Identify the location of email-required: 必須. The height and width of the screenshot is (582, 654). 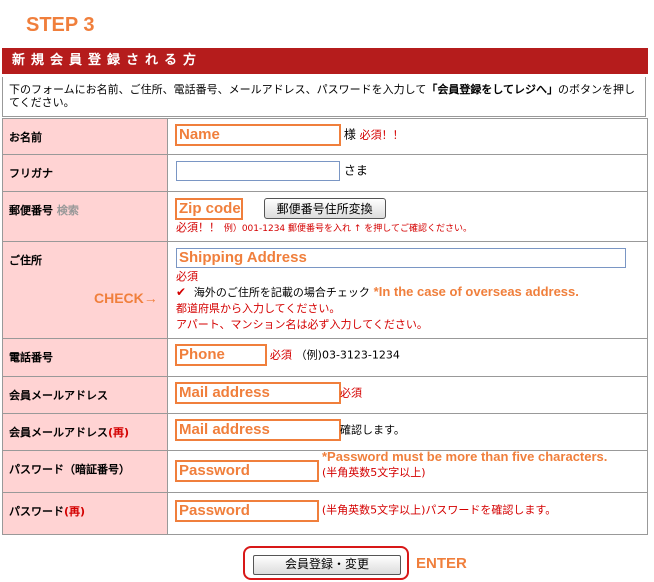
(351, 393).